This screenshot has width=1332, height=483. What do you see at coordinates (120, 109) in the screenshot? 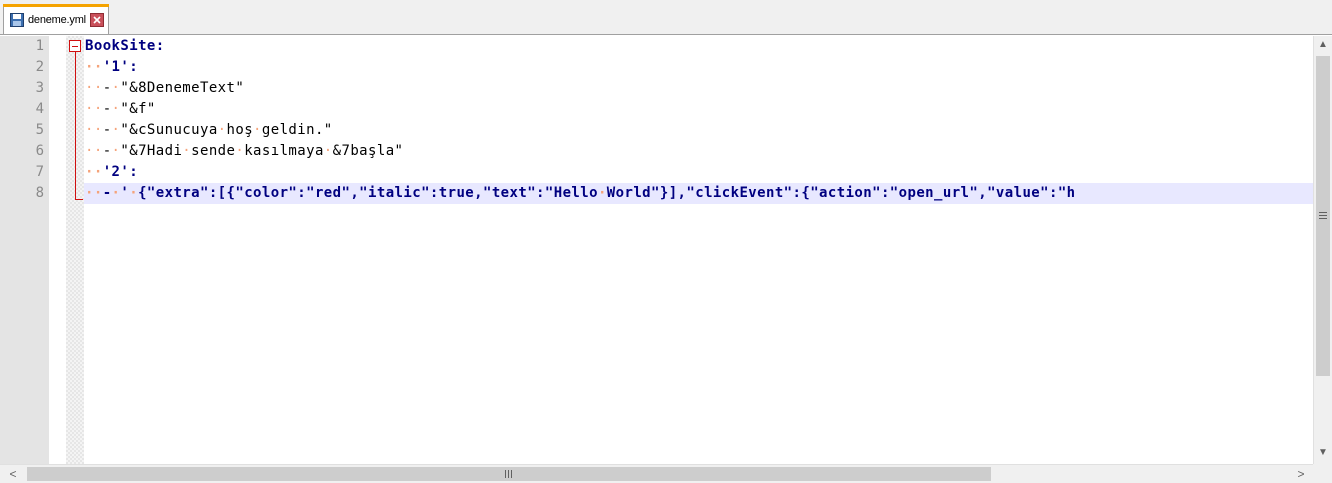
I see `code-line-4: ··-·"&f"` at bounding box center [120, 109].